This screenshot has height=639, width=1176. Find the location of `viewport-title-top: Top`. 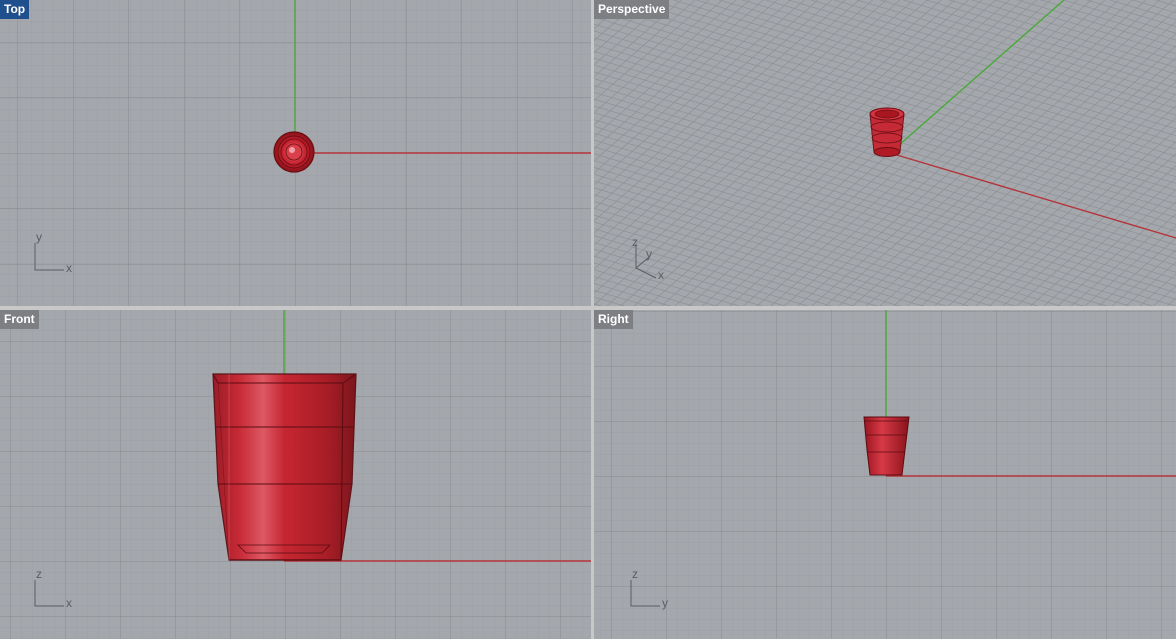

viewport-title-top: Top is located at coordinates (15, 9).